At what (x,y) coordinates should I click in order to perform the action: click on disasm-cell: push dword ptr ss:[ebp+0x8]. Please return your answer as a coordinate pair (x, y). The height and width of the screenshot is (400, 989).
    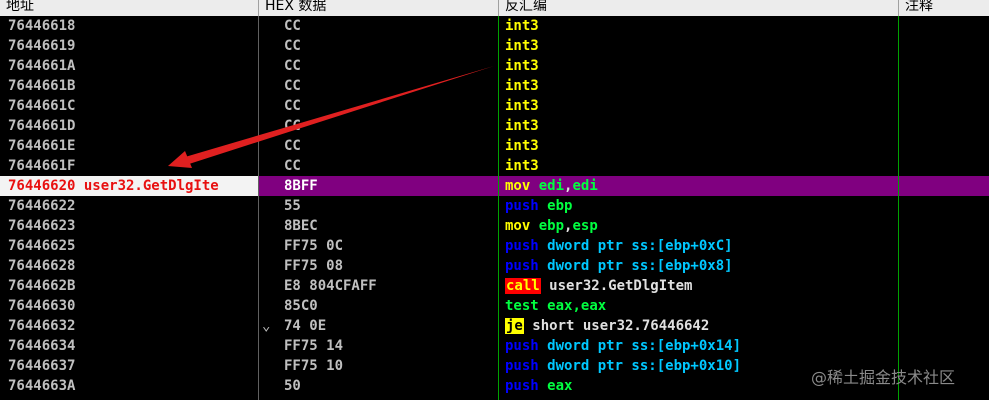
    Looking at the image, I should click on (700, 266).